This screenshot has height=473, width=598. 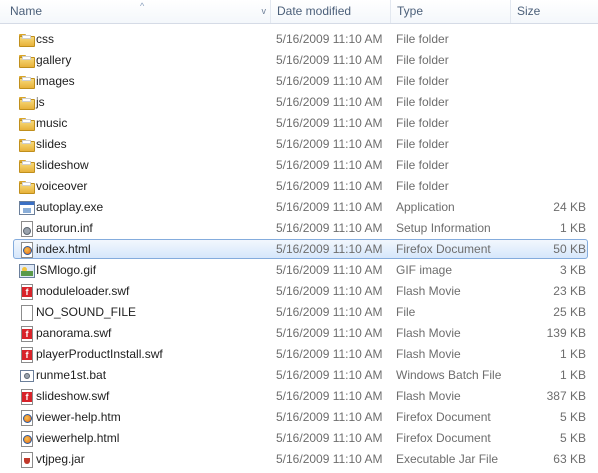 I want to click on file-size: 23 KB, so click(x=569, y=291).